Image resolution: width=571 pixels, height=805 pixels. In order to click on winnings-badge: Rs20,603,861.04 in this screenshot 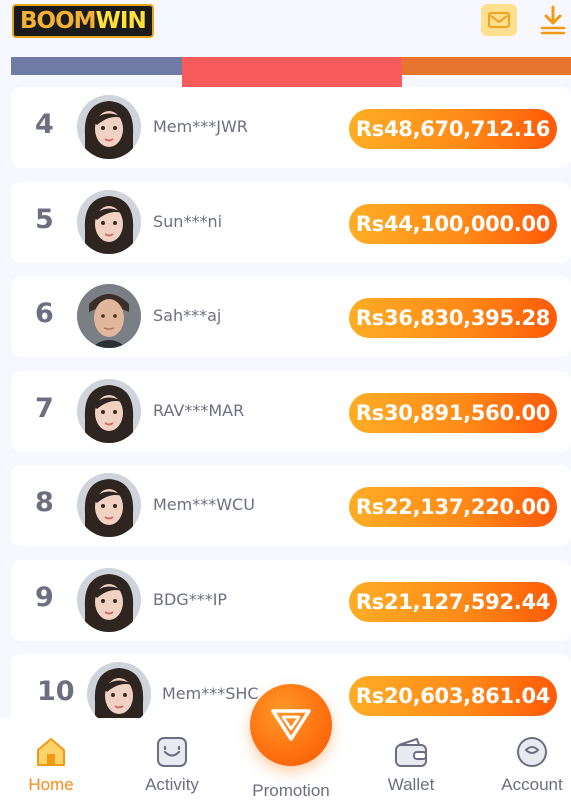, I will do `click(453, 696)`.